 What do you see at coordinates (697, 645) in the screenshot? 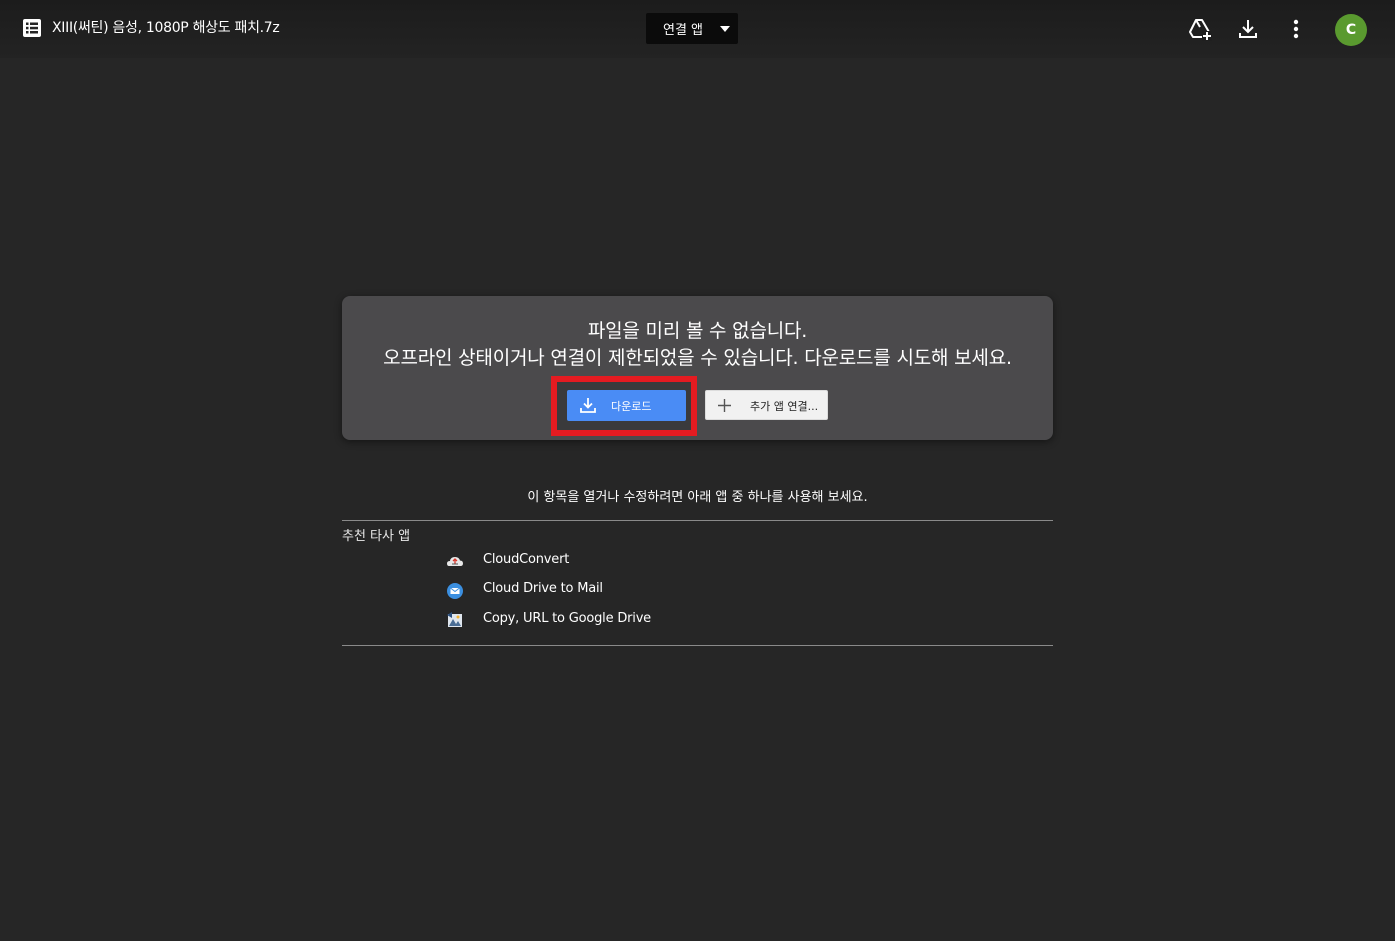
I see `divider-bottom` at bounding box center [697, 645].